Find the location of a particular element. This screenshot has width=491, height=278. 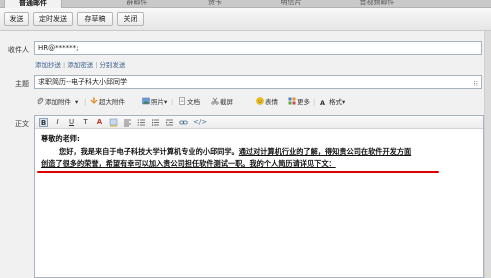

scissors-icon is located at coordinates (215, 100).